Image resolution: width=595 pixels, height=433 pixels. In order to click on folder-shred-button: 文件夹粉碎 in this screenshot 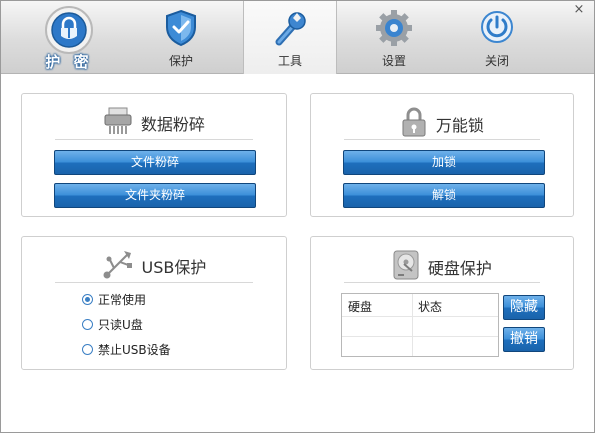, I will do `click(155, 195)`.